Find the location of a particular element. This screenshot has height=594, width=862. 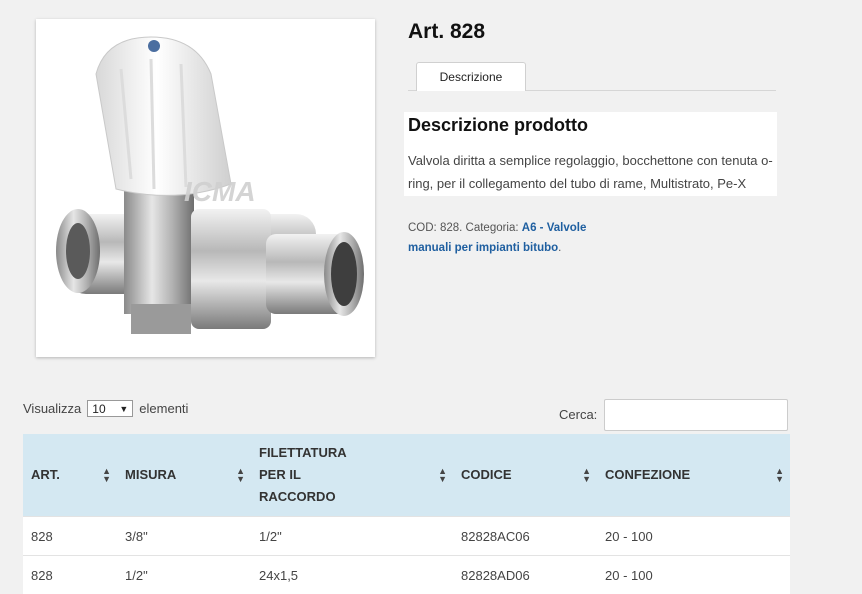

product-title: Art. 828 is located at coordinates (446, 32).